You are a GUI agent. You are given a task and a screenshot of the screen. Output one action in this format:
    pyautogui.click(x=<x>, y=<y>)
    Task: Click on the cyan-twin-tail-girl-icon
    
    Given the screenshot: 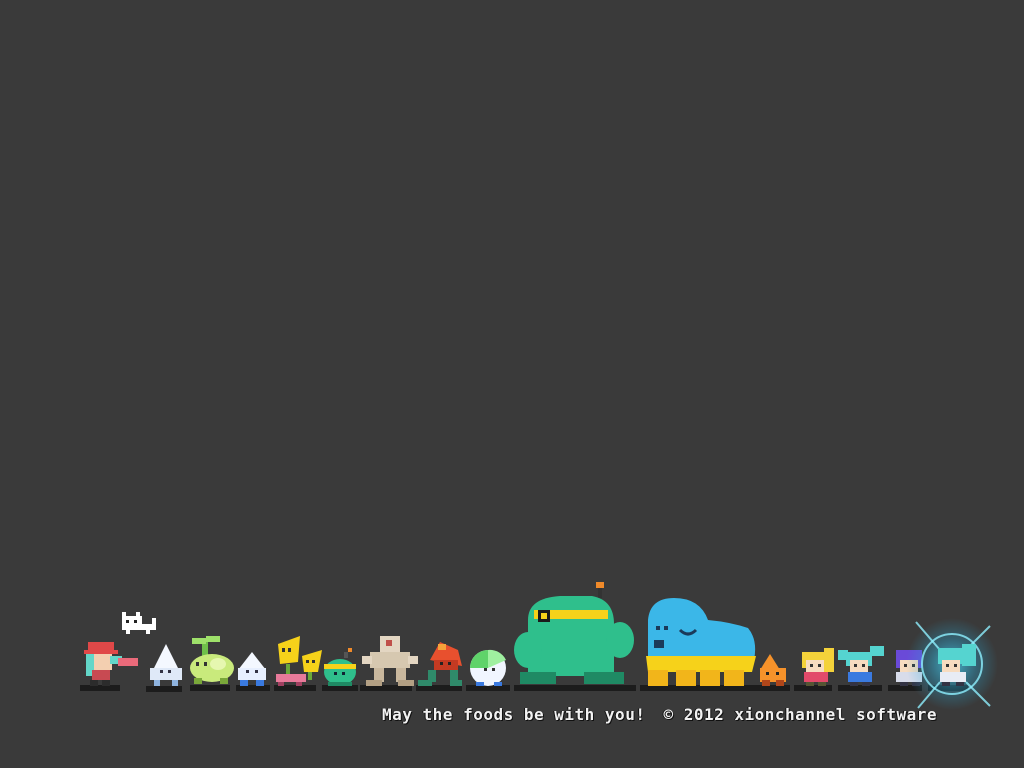 What is the action you would take?
    pyautogui.click(x=861, y=666)
    